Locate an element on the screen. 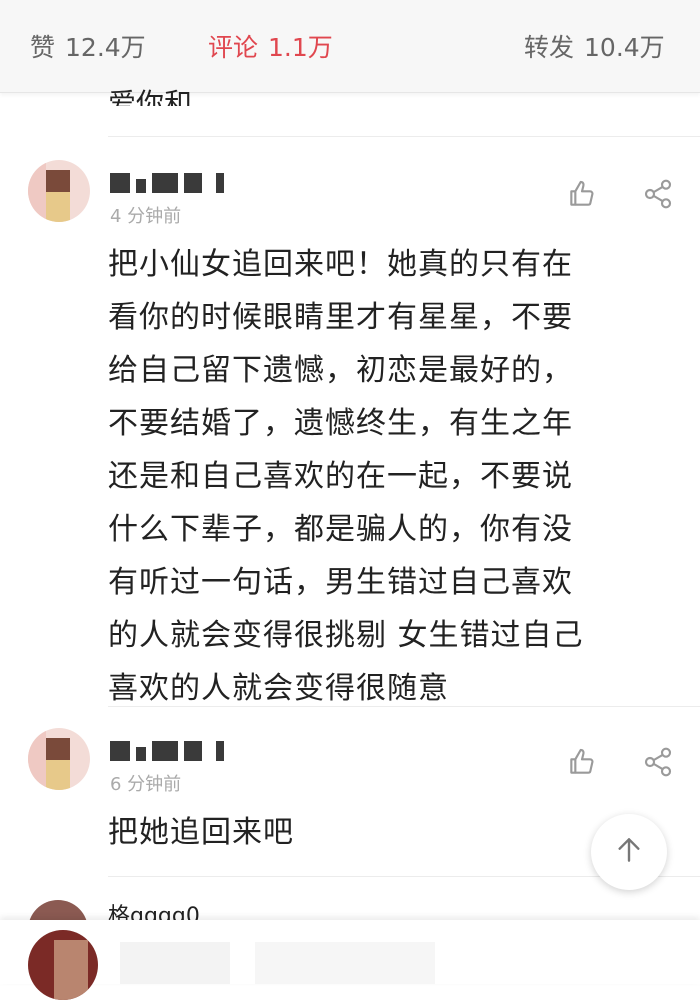  comment-time: 6 分钟前 is located at coordinates (146, 784).